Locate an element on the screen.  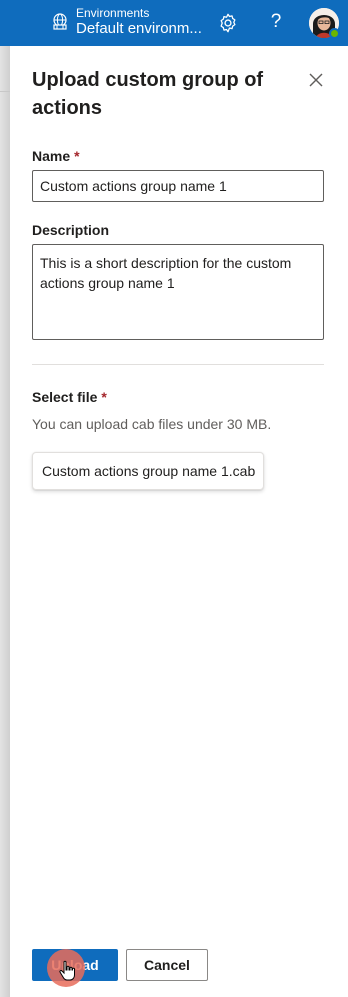
select-file-label-text: Select file is located at coordinates (65, 397).